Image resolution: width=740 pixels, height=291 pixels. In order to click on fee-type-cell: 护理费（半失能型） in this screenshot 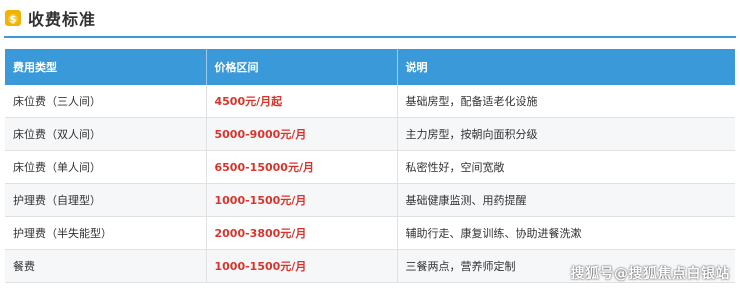, I will do `click(106, 233)`.